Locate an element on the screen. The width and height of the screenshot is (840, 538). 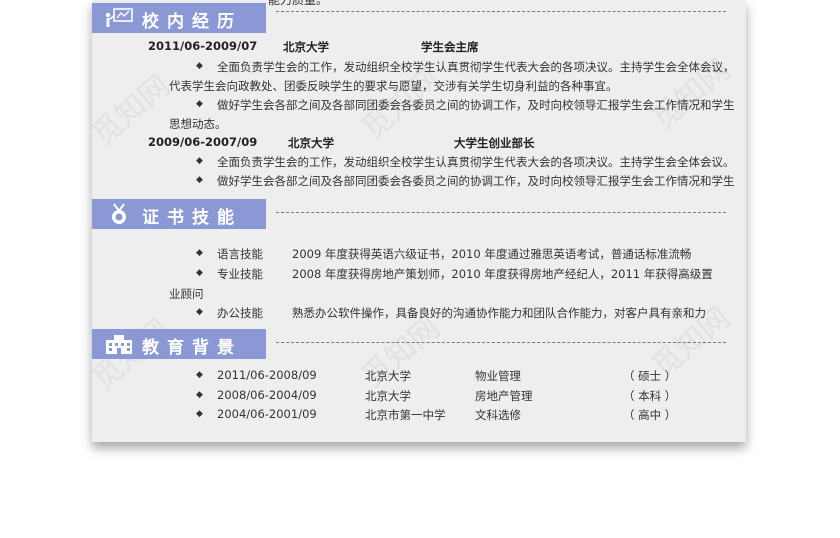
entry-role: 学生会主席 is located at coordinates (450, 47).